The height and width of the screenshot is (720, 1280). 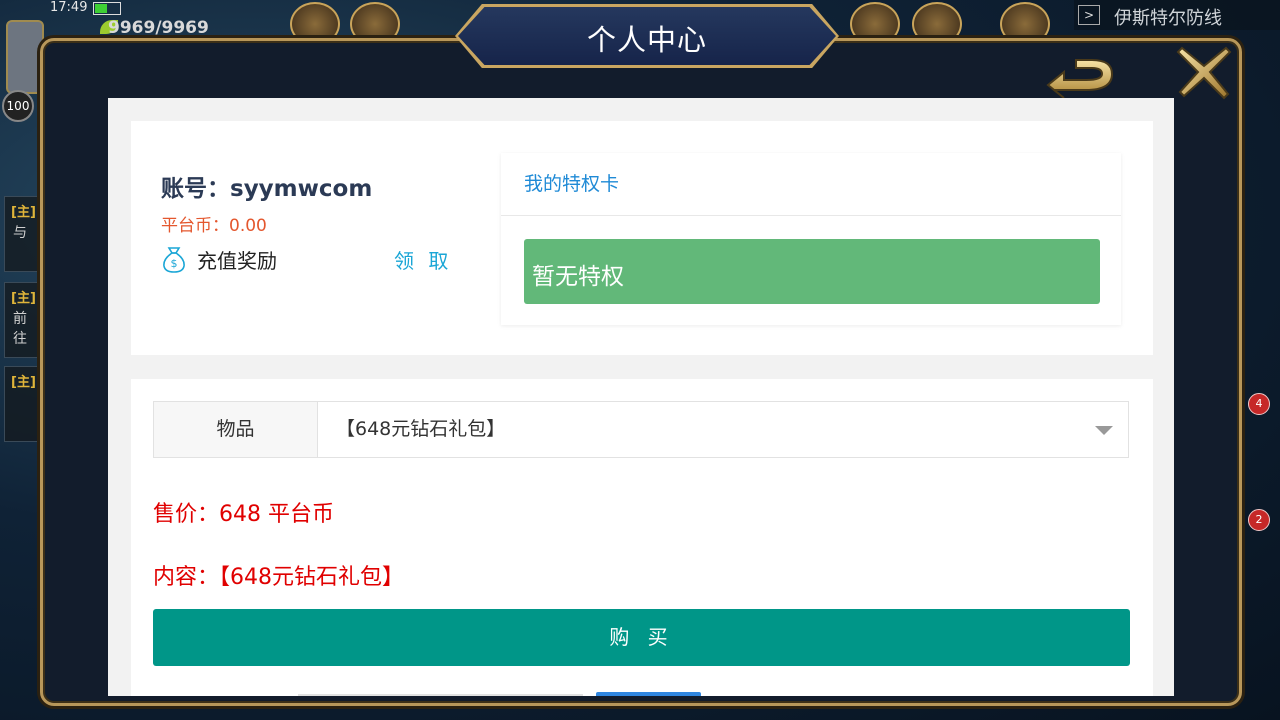 I want to click on map-banner: > 伊斯特尔防线, so click(x=1177, y=15).